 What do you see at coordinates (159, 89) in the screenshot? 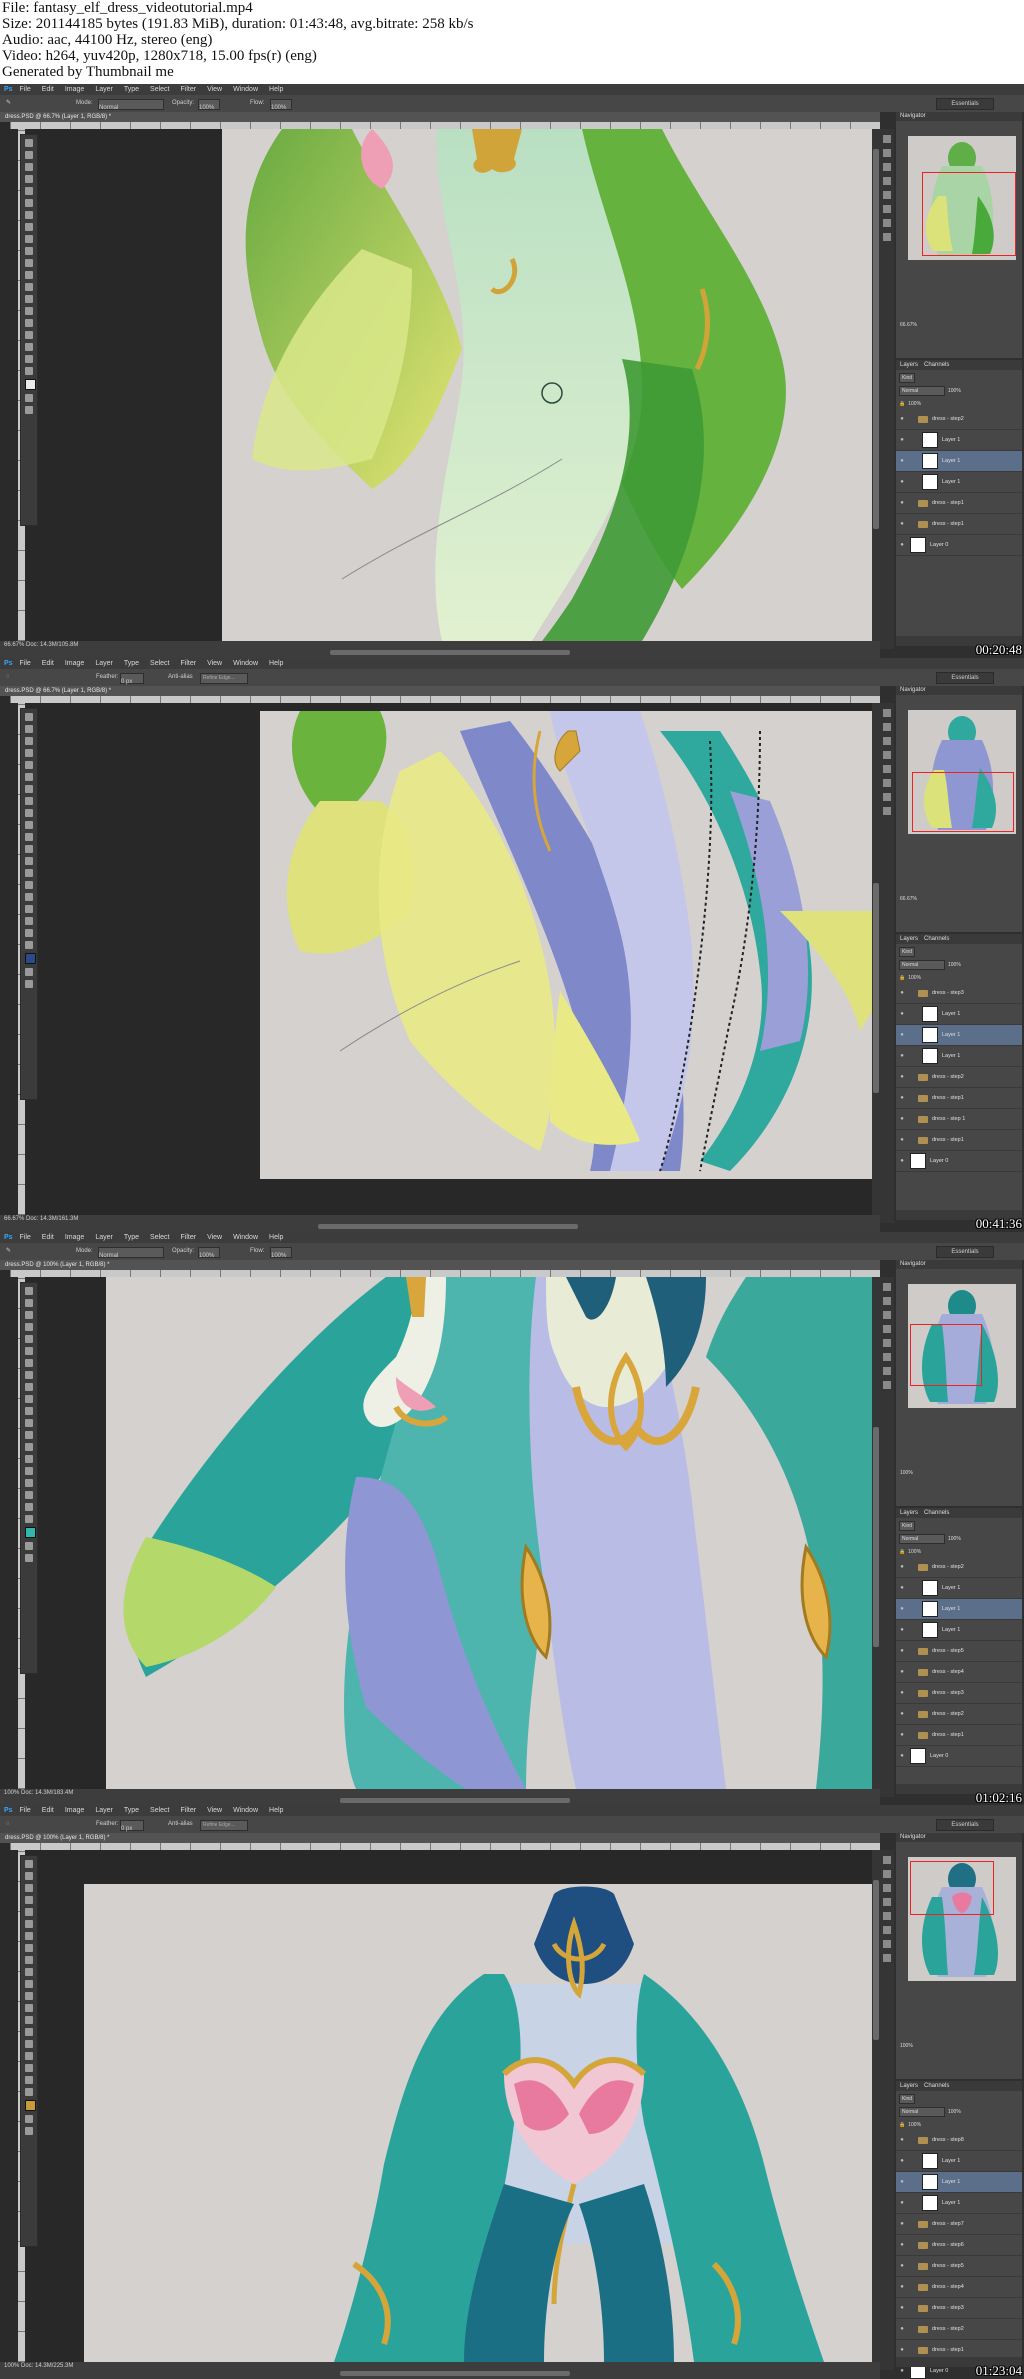
I see `menu-select: Select` at bounding box center [159, 89].